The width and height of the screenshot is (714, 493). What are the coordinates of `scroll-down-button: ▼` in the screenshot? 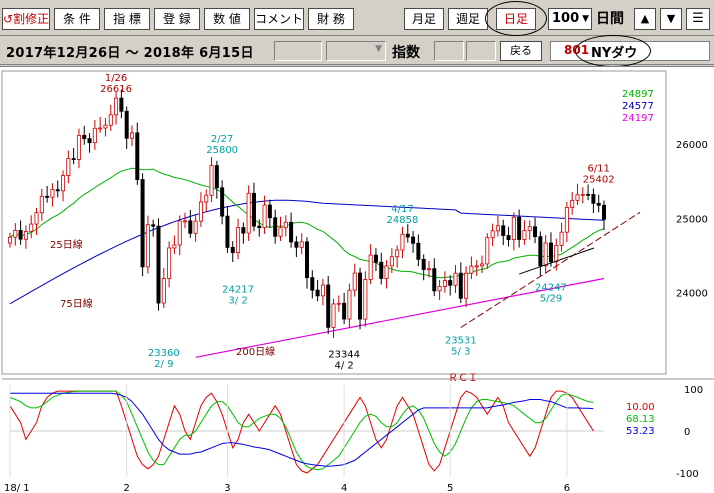 It's located at (671, 19).